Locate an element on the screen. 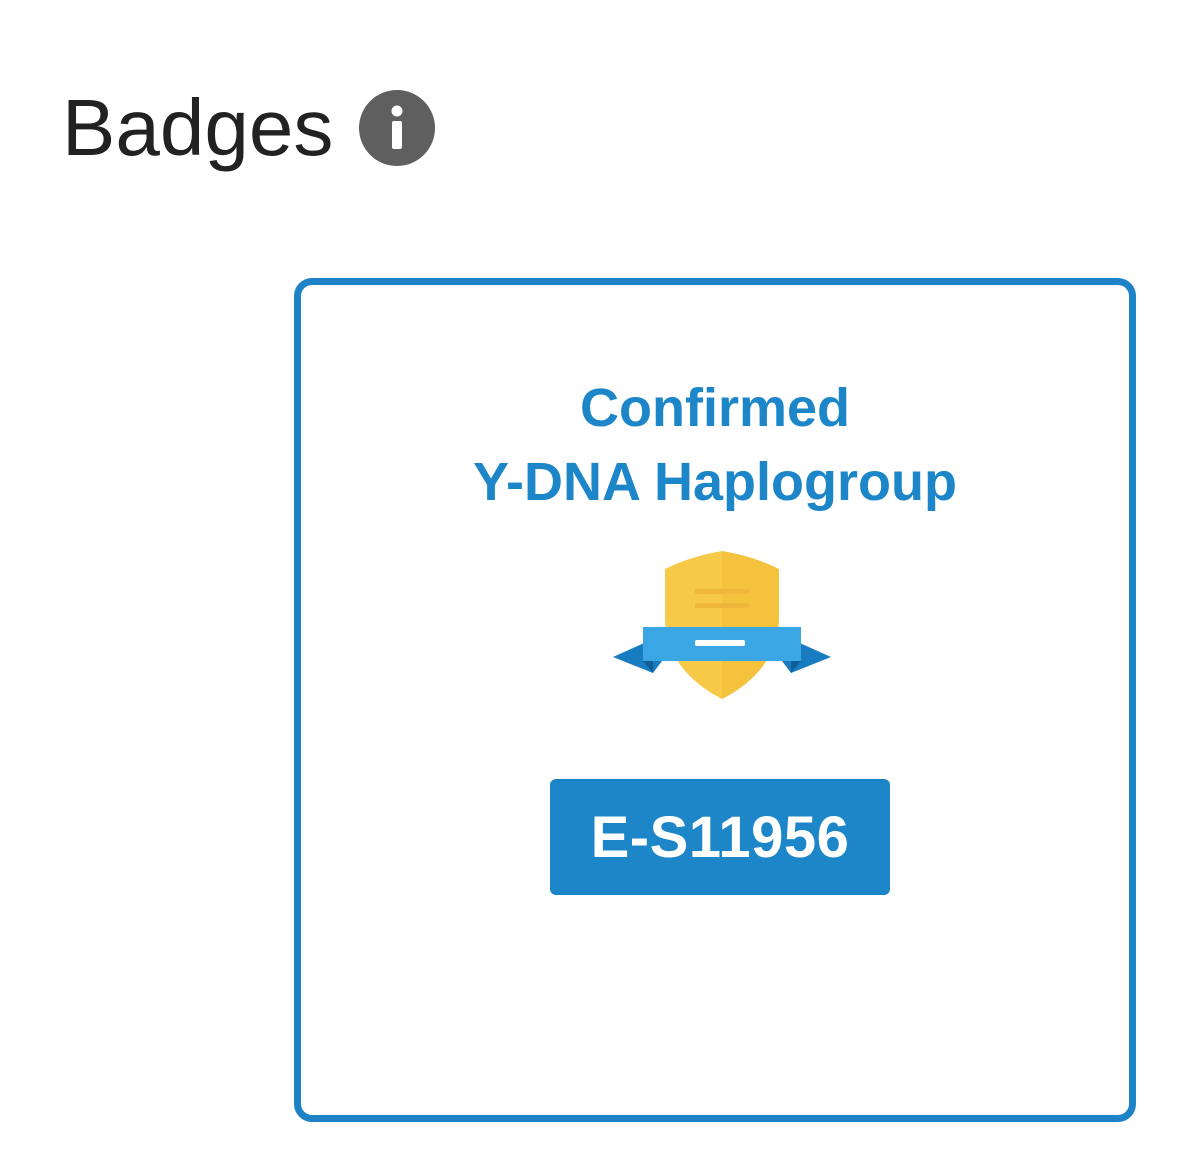  info-icon is located at coordinates (397, 128).